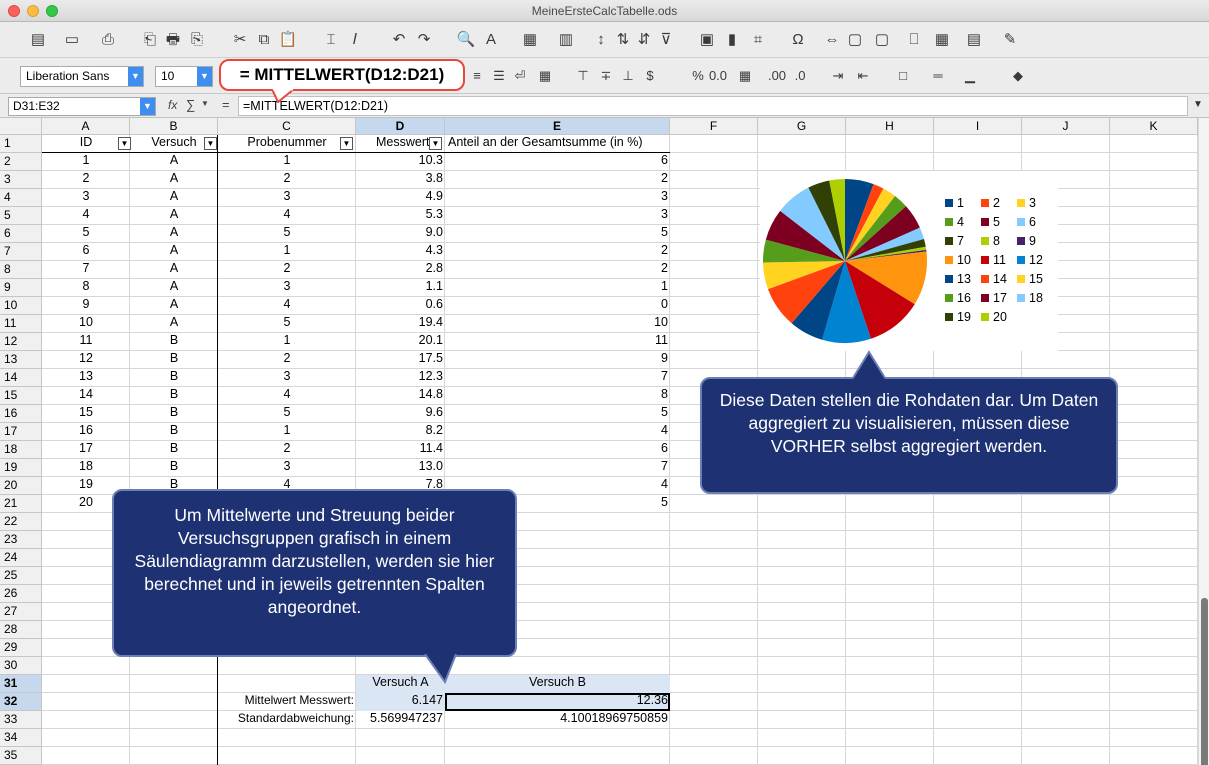  I want to click on table-cell-probenummer: 1, so click(287, 432).